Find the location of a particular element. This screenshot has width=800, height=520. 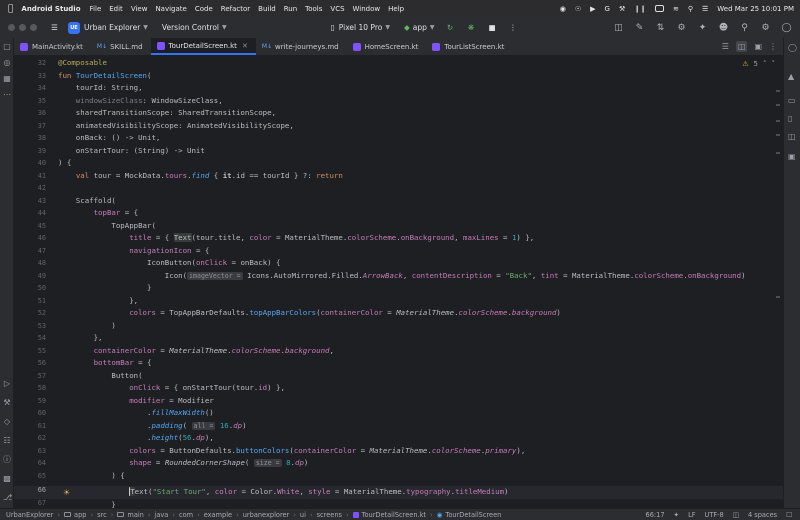

indent-setting: 4 spaces is located at coordinates (762, 515).